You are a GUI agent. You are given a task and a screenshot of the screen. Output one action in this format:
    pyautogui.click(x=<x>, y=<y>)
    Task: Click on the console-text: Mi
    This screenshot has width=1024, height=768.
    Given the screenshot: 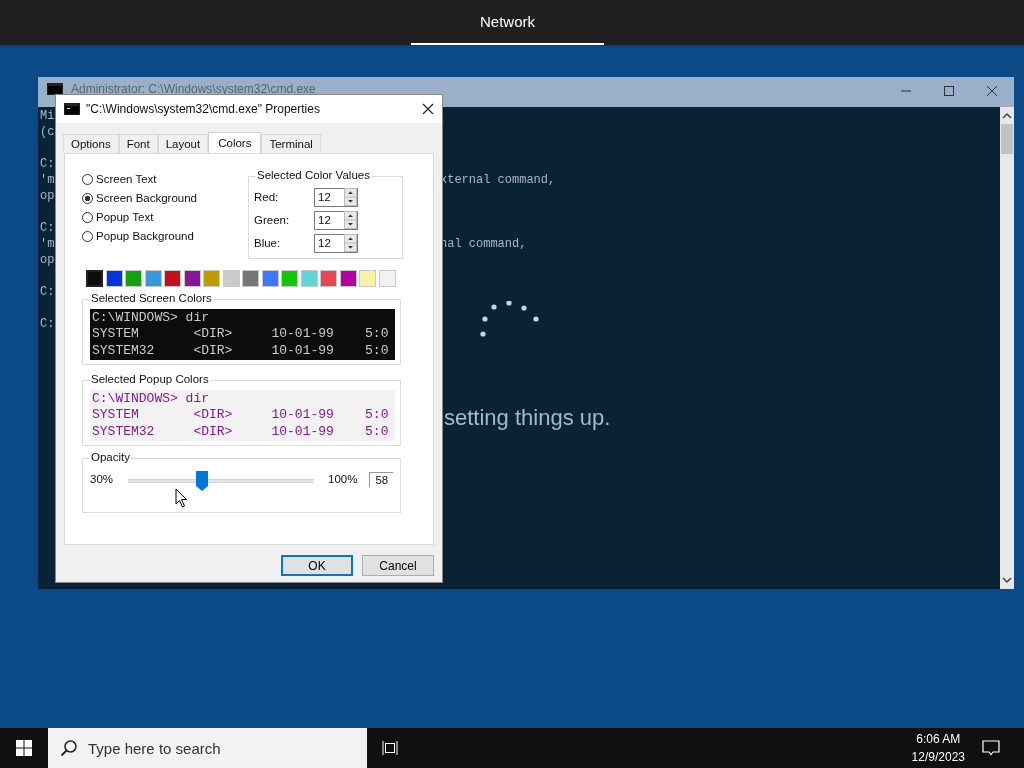 What is the action you would take?
    pyautogui.click(x=47, y=116)
    